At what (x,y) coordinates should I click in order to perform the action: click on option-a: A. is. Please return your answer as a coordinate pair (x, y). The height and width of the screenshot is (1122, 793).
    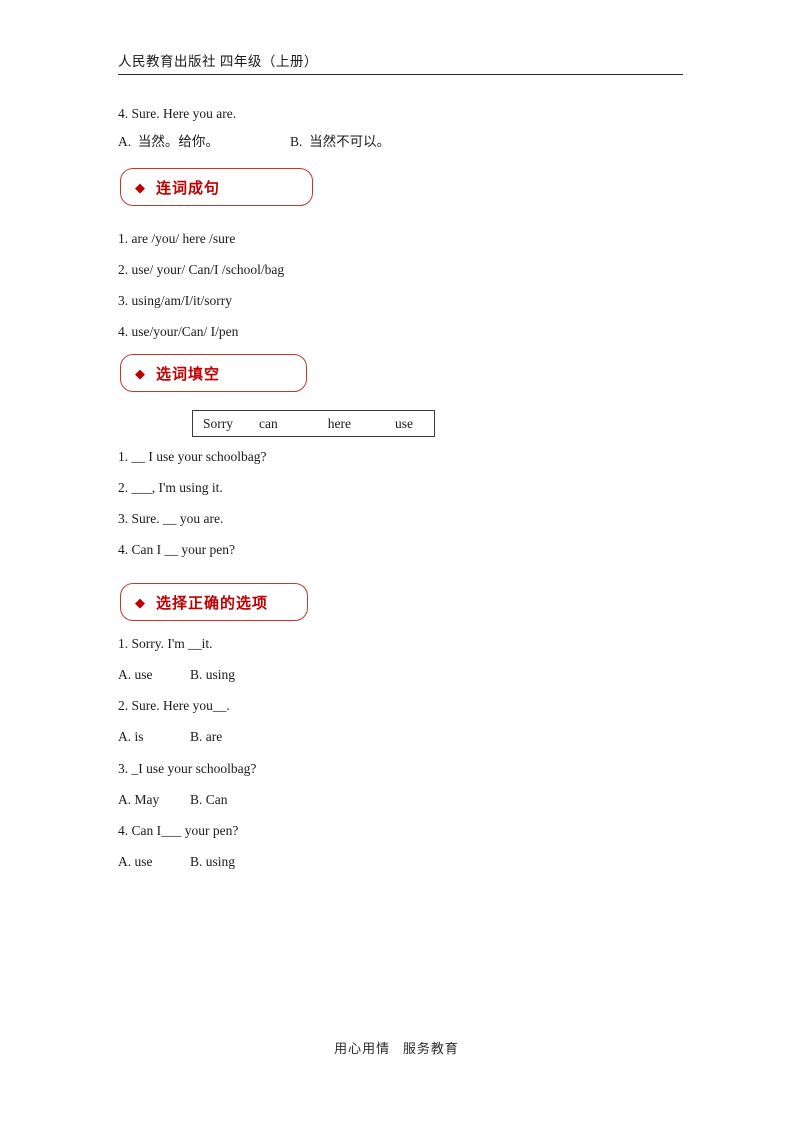
    Looking at the image, I should click on (131, 736).